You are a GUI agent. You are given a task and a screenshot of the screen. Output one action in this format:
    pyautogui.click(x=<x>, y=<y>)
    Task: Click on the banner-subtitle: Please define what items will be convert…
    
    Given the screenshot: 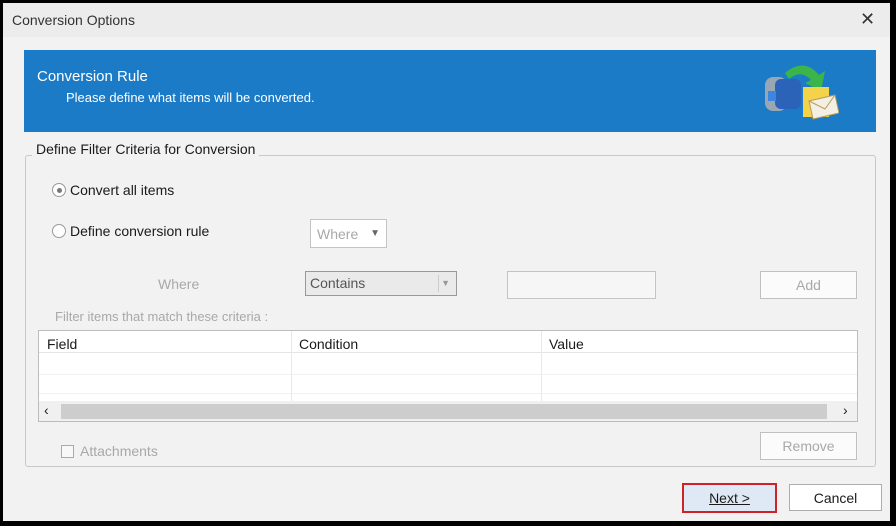 What is the action you would take?
    pyautogui.click(x=190, y=97)
    